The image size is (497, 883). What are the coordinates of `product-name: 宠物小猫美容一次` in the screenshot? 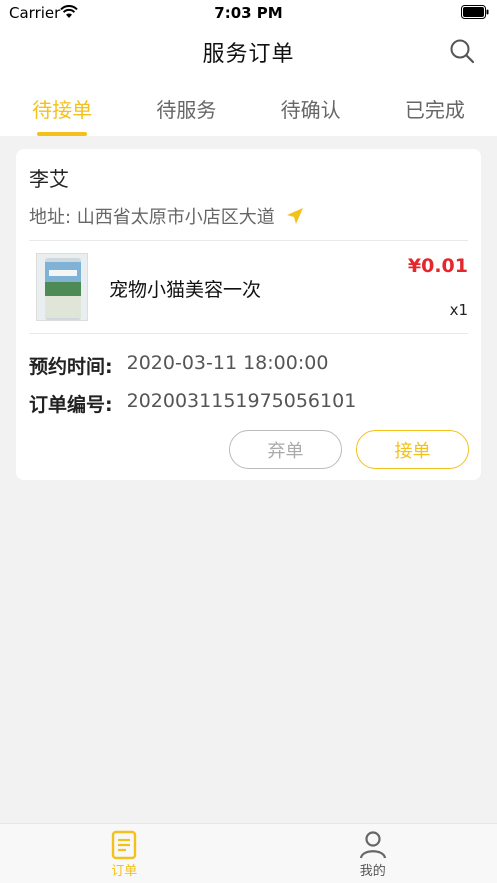 It's located at (185, 290).